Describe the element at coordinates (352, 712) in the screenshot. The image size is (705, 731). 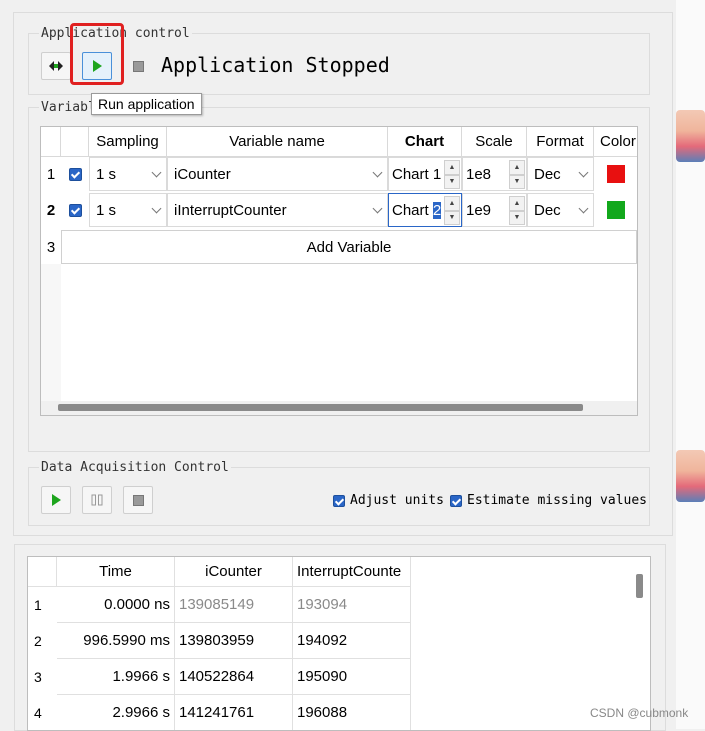
I see `interrupt-cell: 196088` at that location.